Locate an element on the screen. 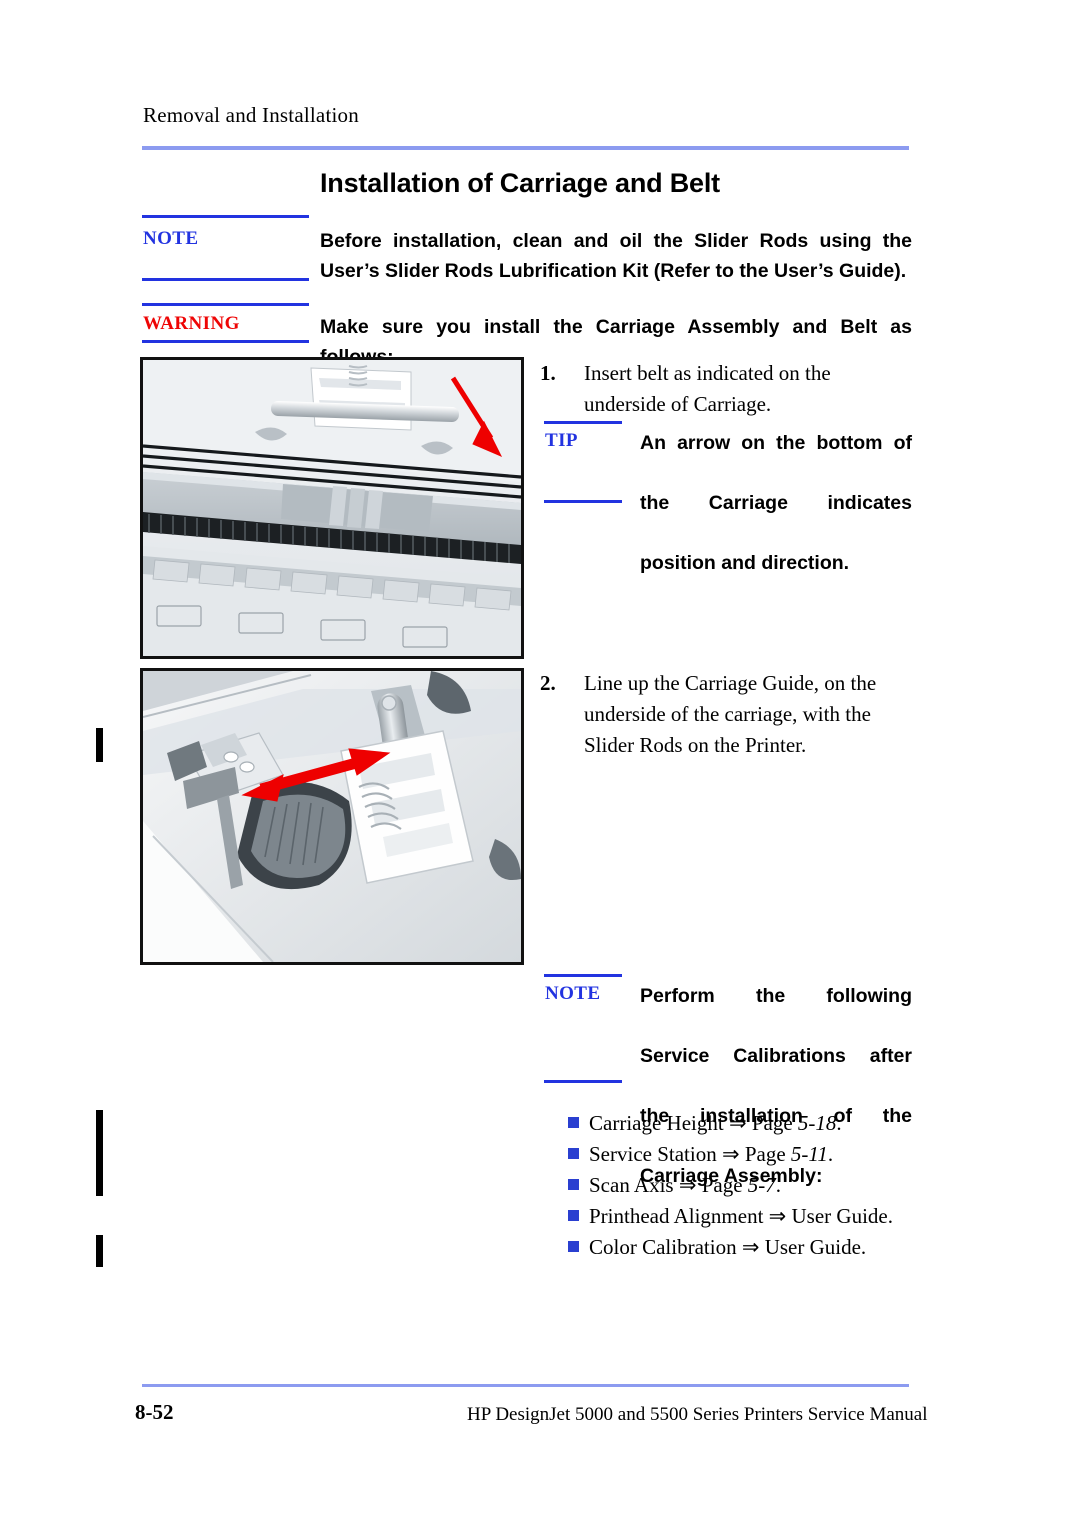 This screenshot has height=1528, width=1080. calibration-name: Color Calibration is located at coordinates (663, 1247).